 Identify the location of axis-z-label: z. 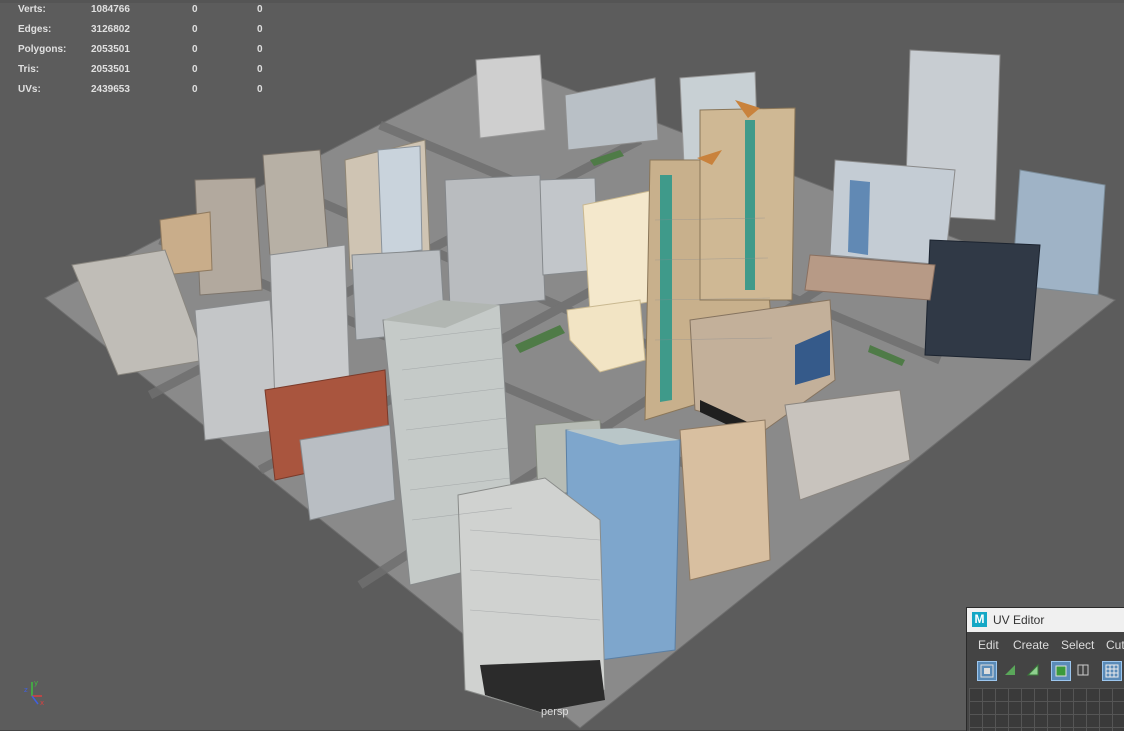
(26, 690).